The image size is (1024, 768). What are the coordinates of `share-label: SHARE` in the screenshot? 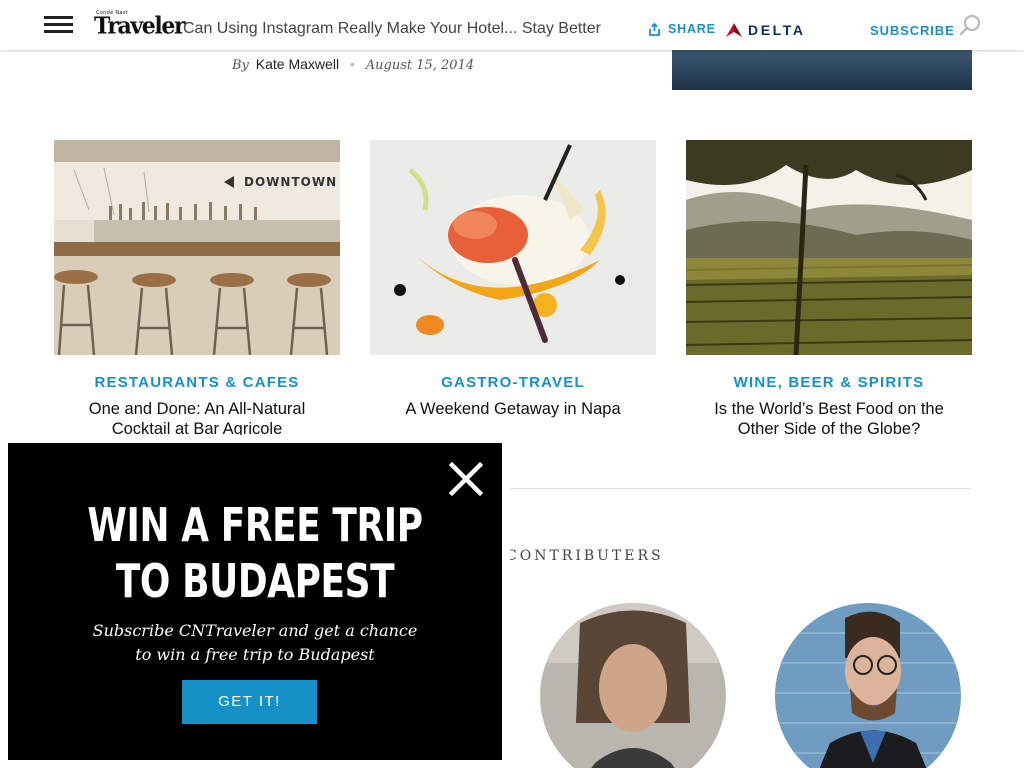 It's located at (692, 29).